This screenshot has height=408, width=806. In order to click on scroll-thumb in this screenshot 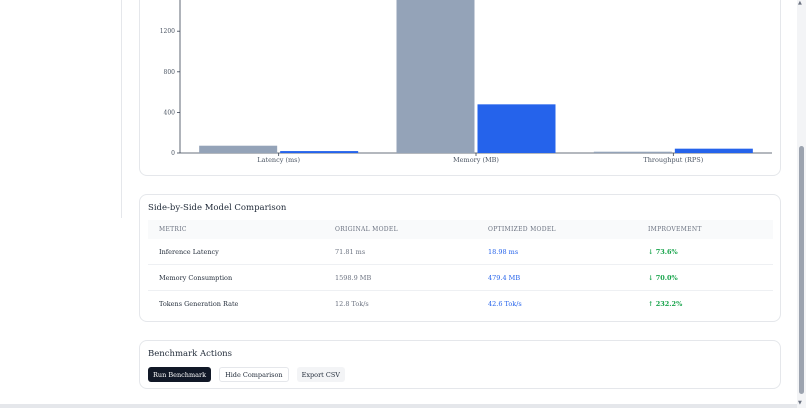, I will do `click(801, 270)`.